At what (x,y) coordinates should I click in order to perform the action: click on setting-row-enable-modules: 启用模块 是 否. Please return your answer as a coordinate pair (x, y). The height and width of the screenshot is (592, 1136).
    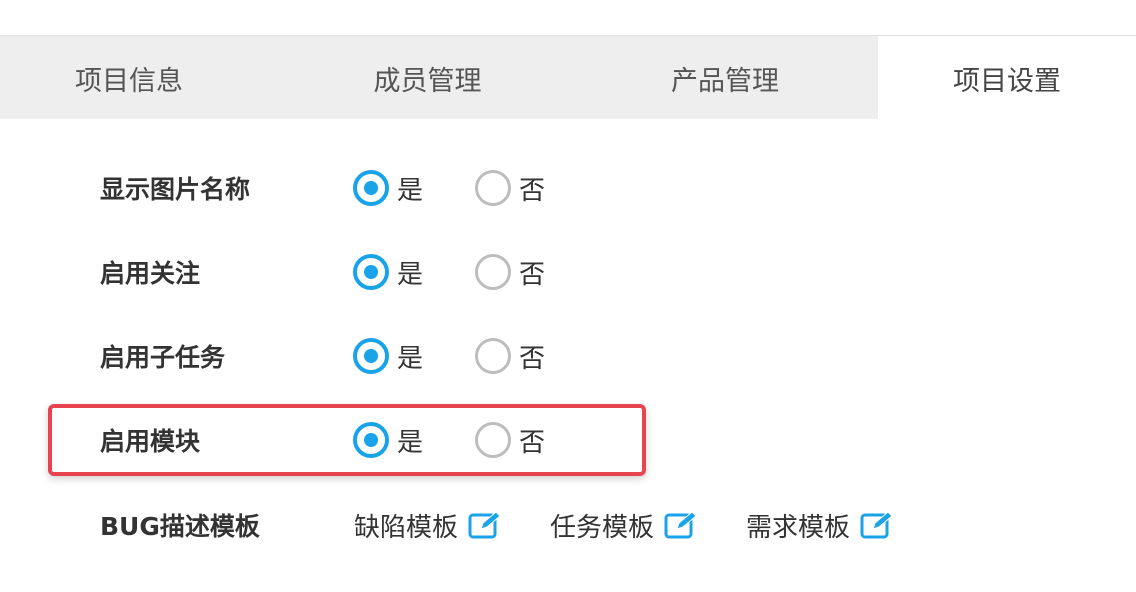
    Looking at the image, I should click on (568, 440).